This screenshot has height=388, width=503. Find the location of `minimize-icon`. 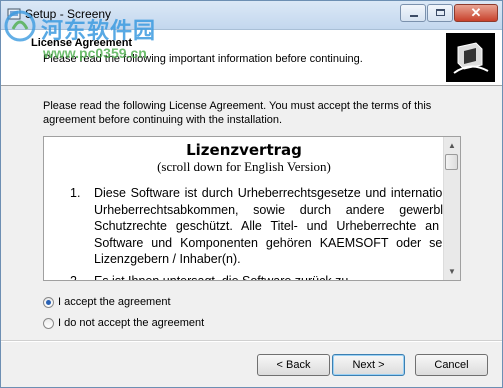

minimize-icon is located at coordinates (414, 16).